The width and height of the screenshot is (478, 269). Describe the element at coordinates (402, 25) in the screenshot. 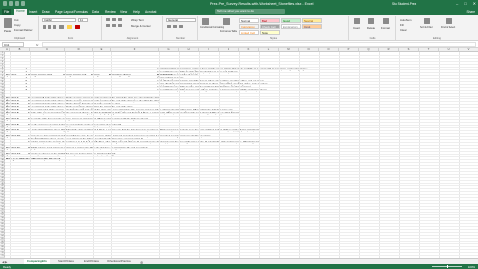

I see `fill-button: Fill` at that location.